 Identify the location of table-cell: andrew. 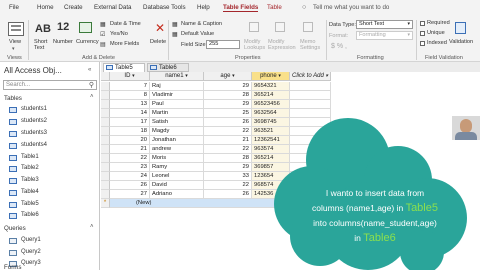
(177, 149).